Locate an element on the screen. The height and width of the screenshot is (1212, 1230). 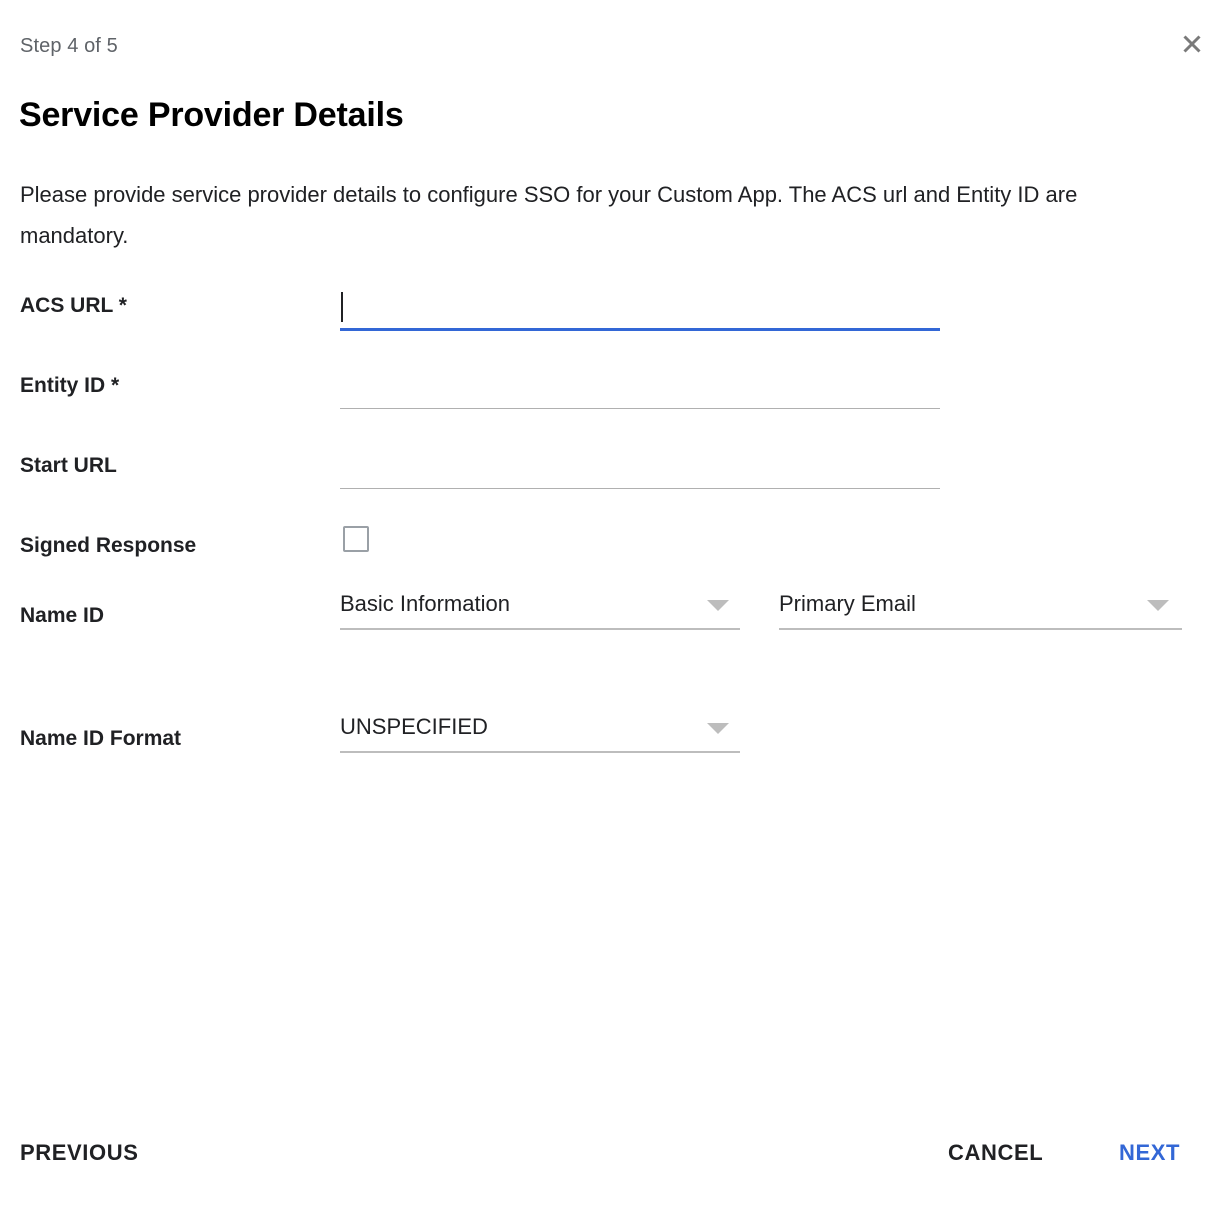
entity-id-input is located at coordinates (640, 389).